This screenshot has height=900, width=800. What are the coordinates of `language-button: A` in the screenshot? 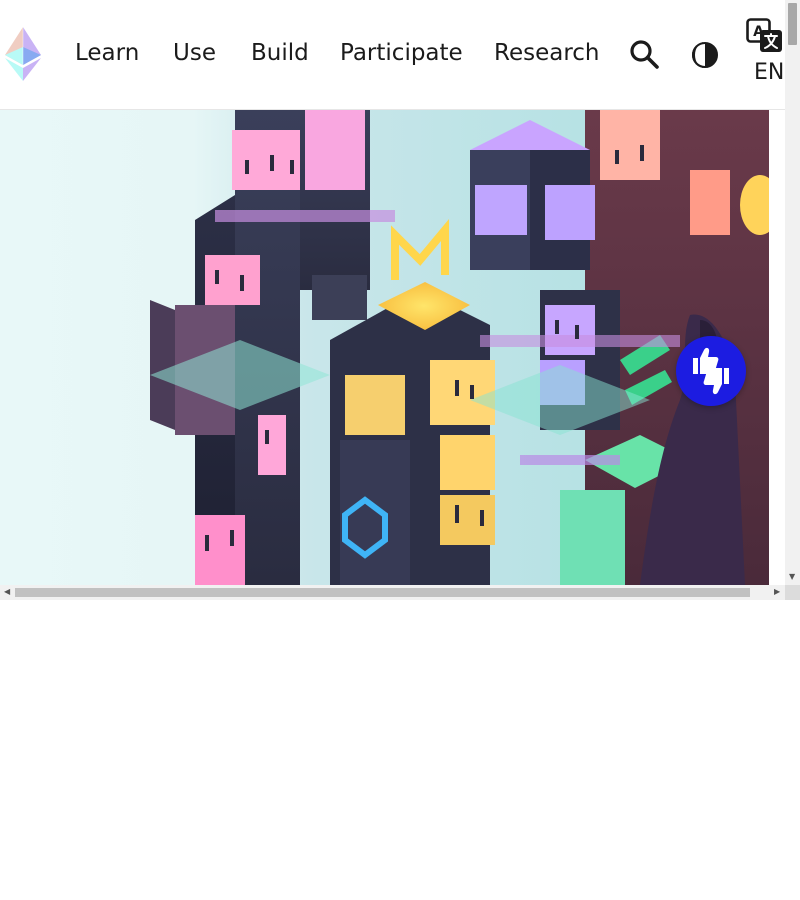 It's located at (765, 36).